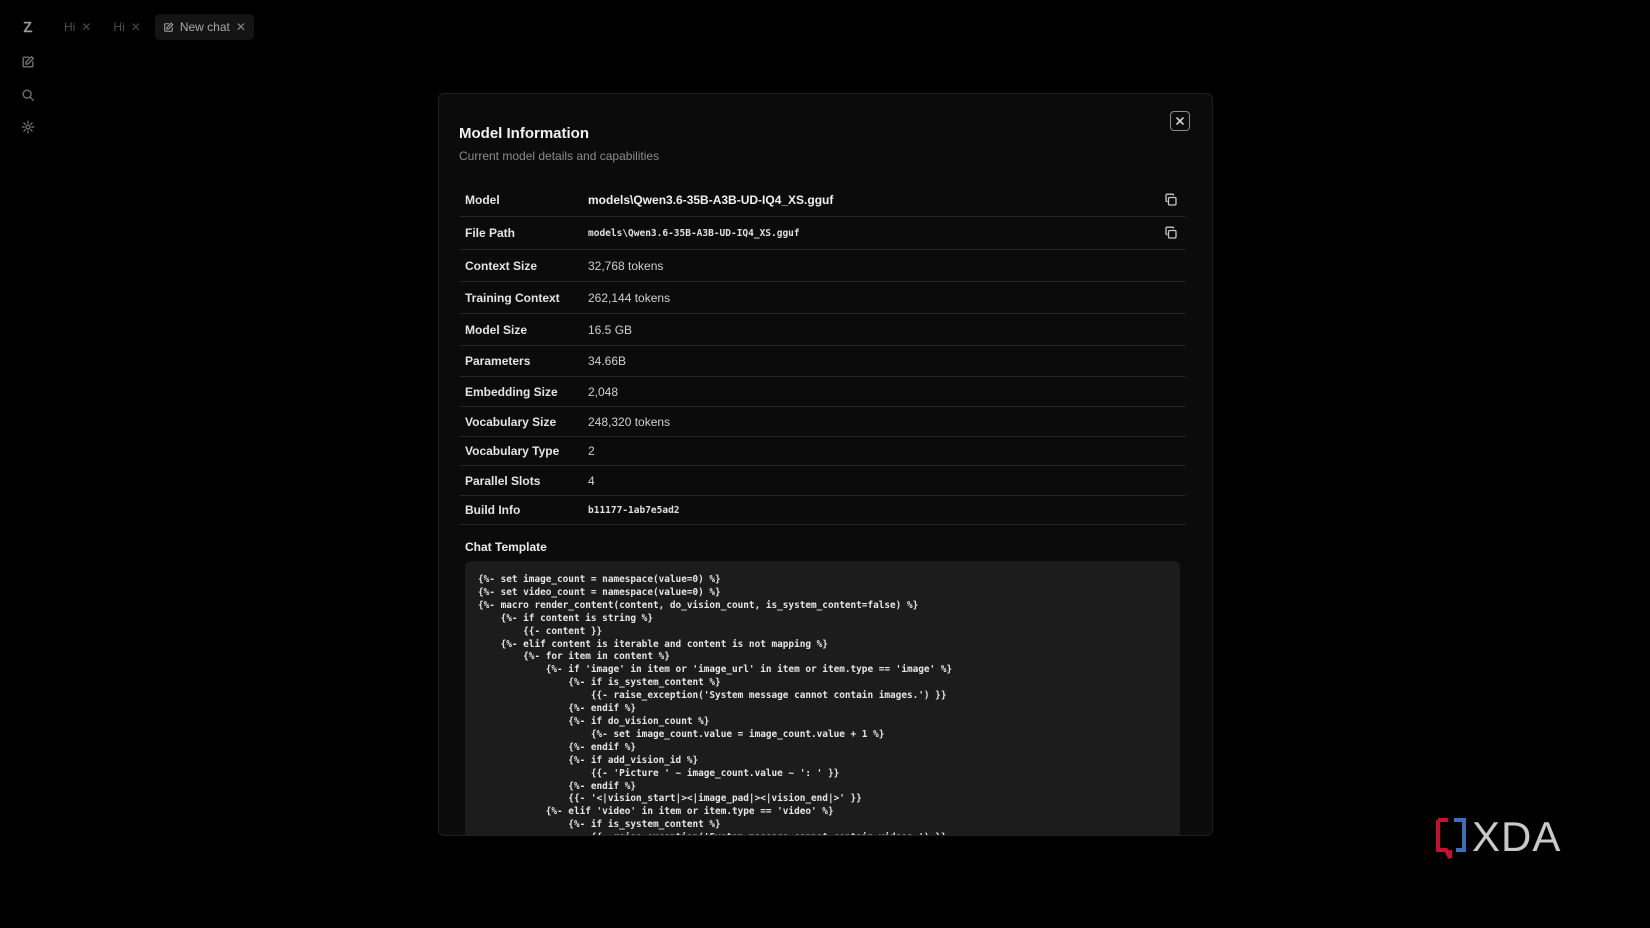 This screenshot has width=1650, height=928. Describe the element at coordinates (28, 127) in the screenshot. I see `settings-icon` at that location.